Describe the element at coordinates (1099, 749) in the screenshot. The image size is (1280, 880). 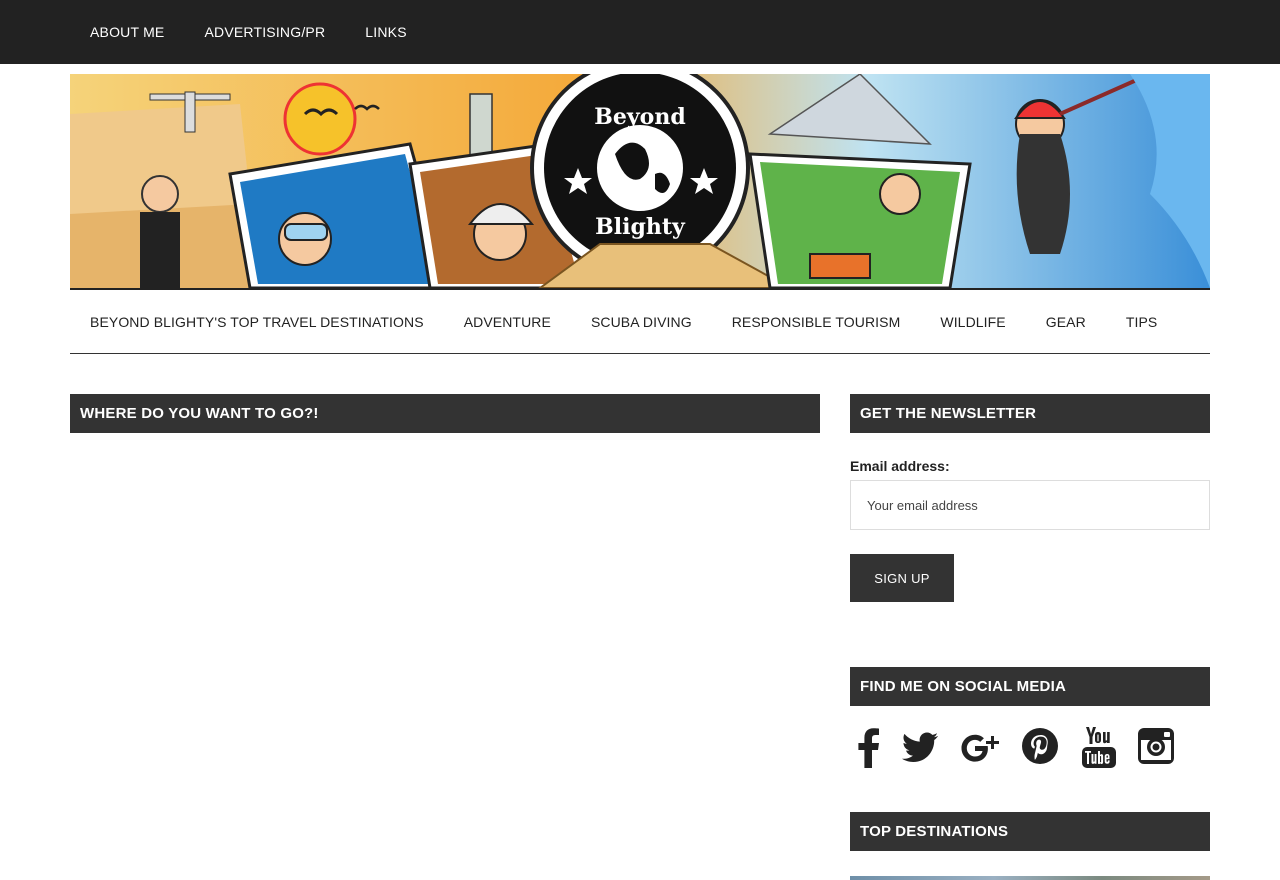
I see `youtube-icon` at that location.